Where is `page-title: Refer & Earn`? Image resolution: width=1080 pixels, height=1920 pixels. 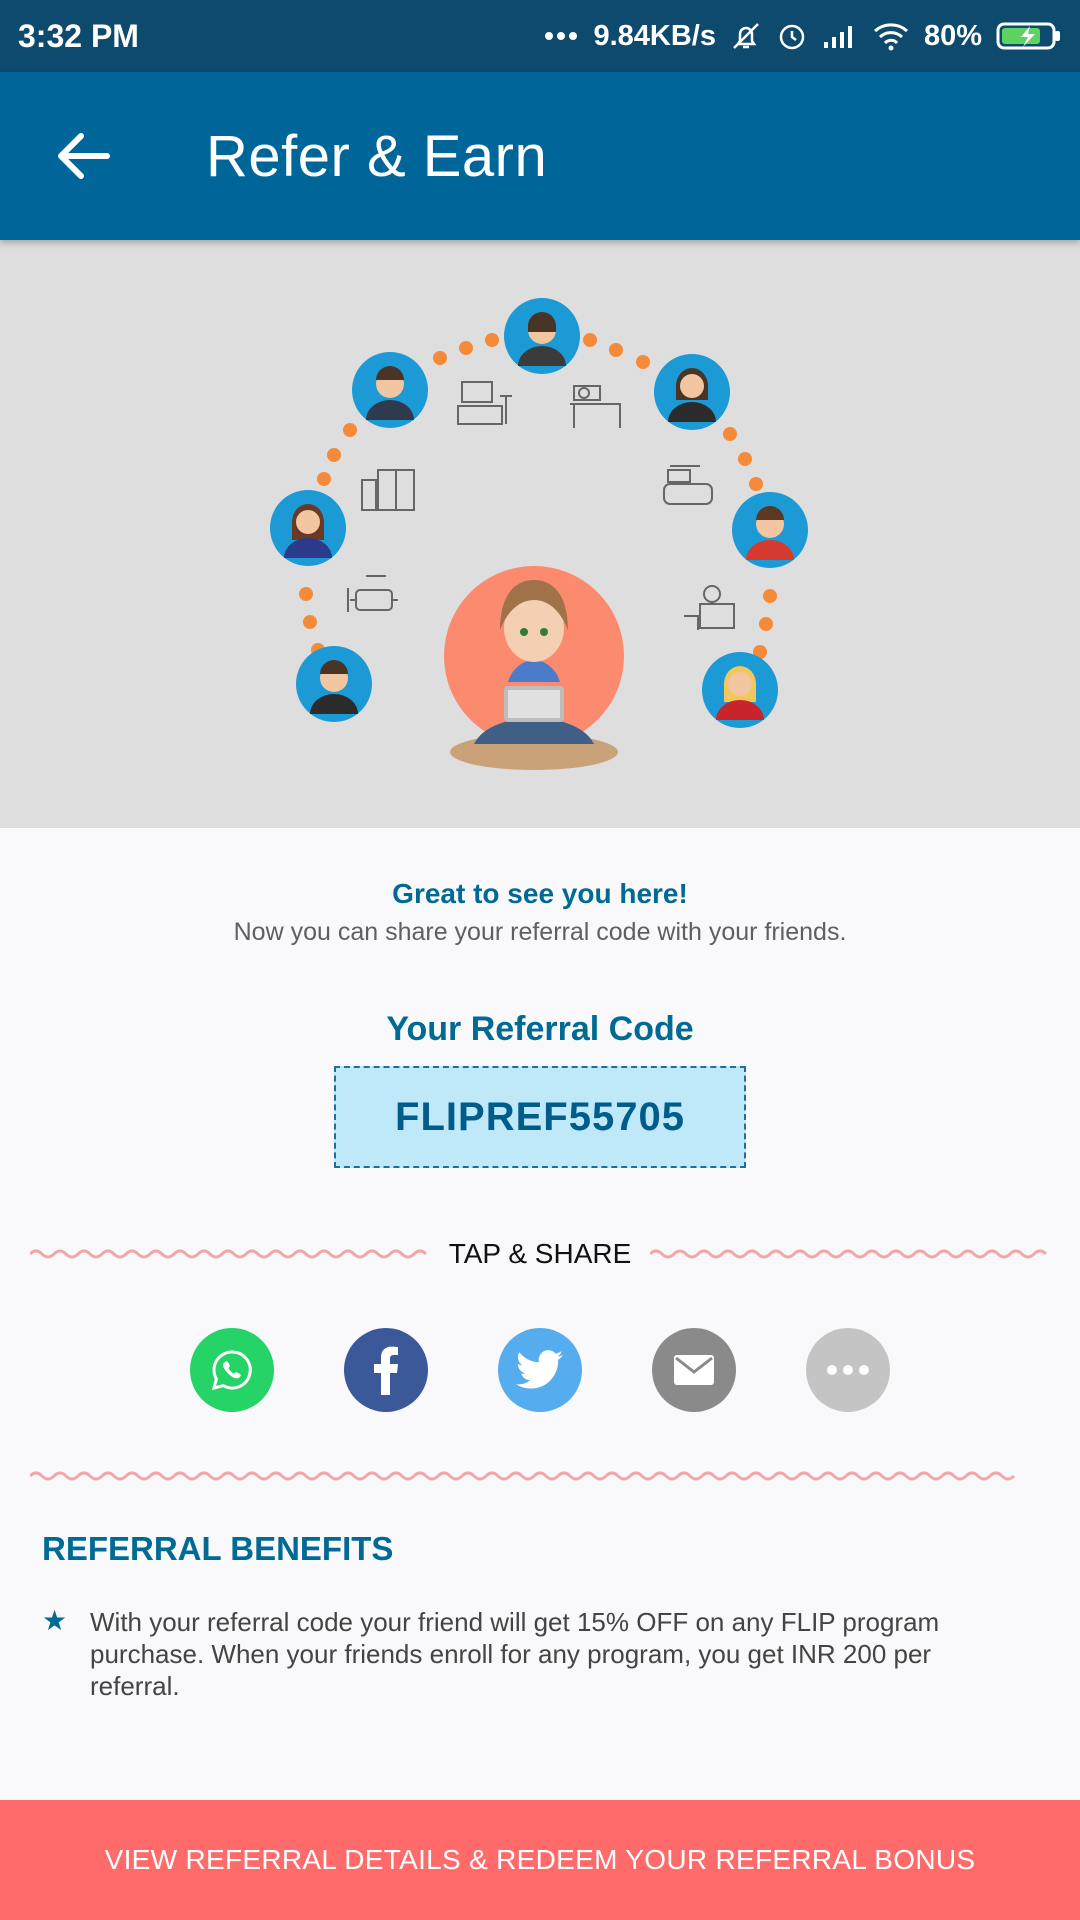
page-title: Refer & Earn is located at coordinates (377, 156).